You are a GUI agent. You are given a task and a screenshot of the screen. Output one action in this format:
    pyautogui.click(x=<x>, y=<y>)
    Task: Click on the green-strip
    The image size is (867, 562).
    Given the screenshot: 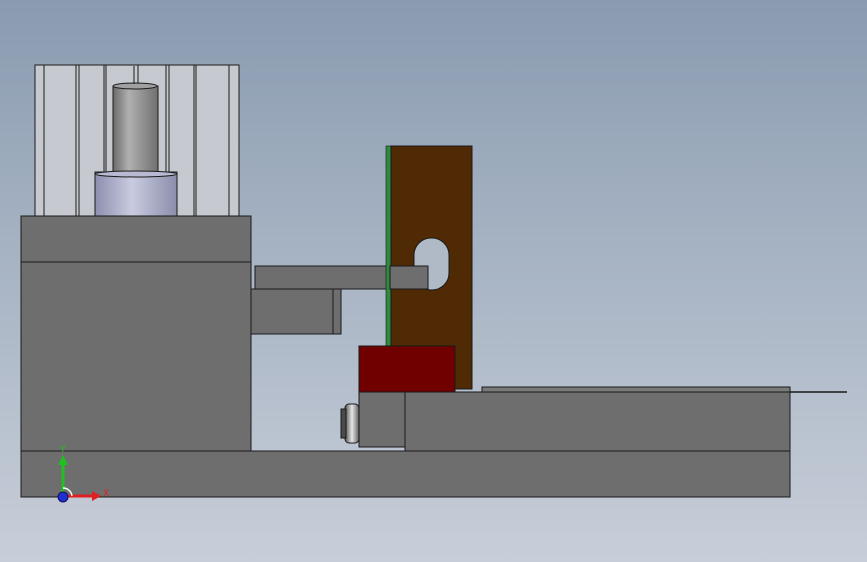 What is the action you would take?
    pyautogui.click(x=388, y=246)
    